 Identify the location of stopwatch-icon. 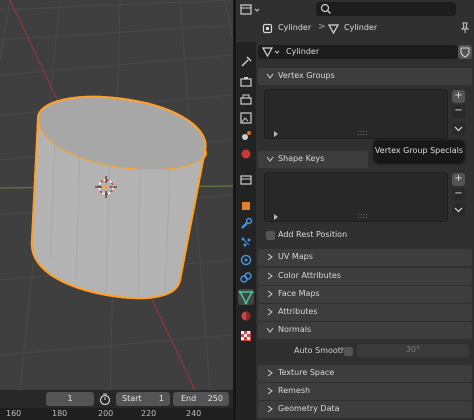
(105, 399).